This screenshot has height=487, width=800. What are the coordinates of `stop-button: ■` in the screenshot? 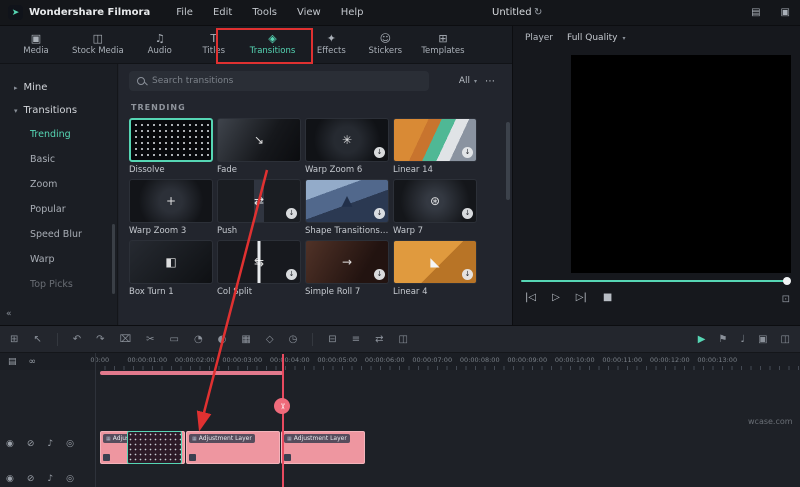 It's located at (607, 297).